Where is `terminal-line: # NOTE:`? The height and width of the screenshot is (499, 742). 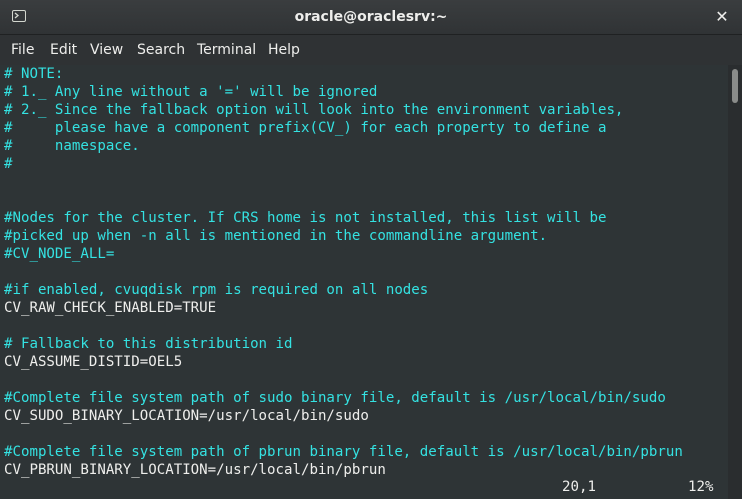 terminal-line: # NOTE: is located at coordinates (34, 74).